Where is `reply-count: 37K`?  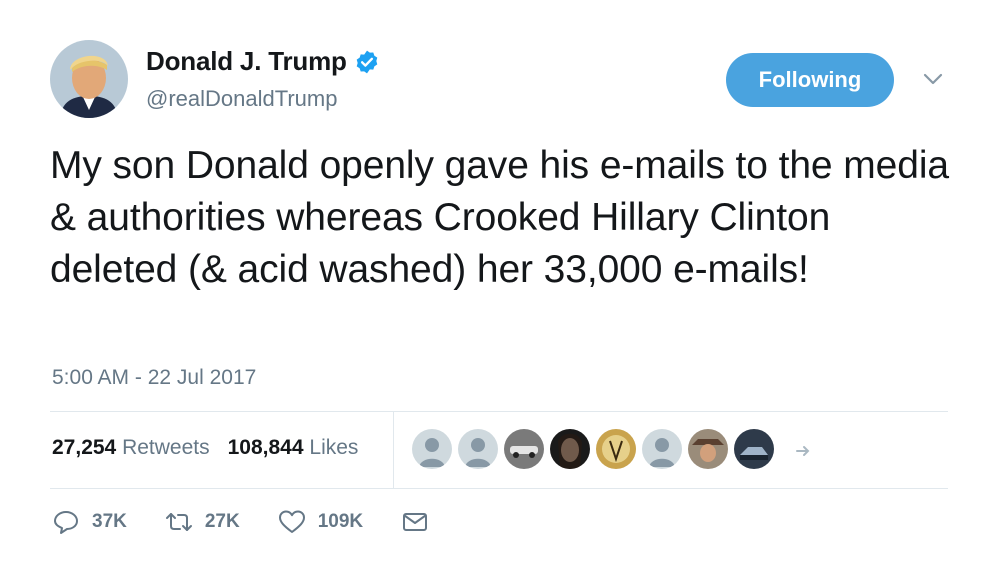
reply-count: 37K is located at coordinates (109, 521).